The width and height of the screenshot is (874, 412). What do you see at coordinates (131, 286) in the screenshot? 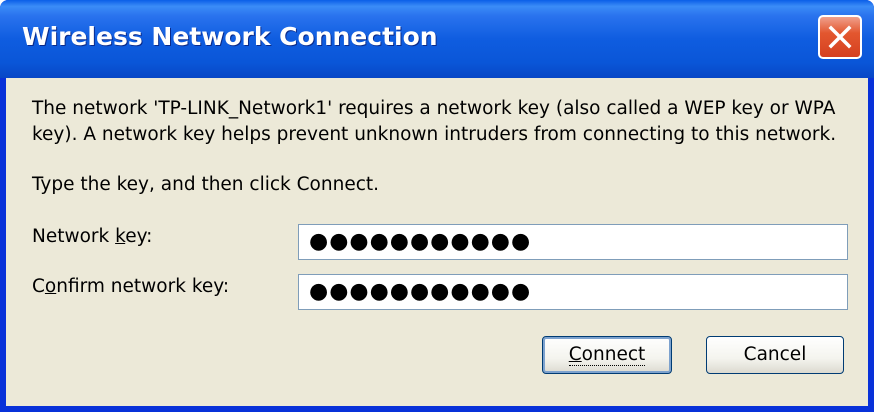
I see `confirm-key-label: Confirm network key:` at bounding box center [131, 286].